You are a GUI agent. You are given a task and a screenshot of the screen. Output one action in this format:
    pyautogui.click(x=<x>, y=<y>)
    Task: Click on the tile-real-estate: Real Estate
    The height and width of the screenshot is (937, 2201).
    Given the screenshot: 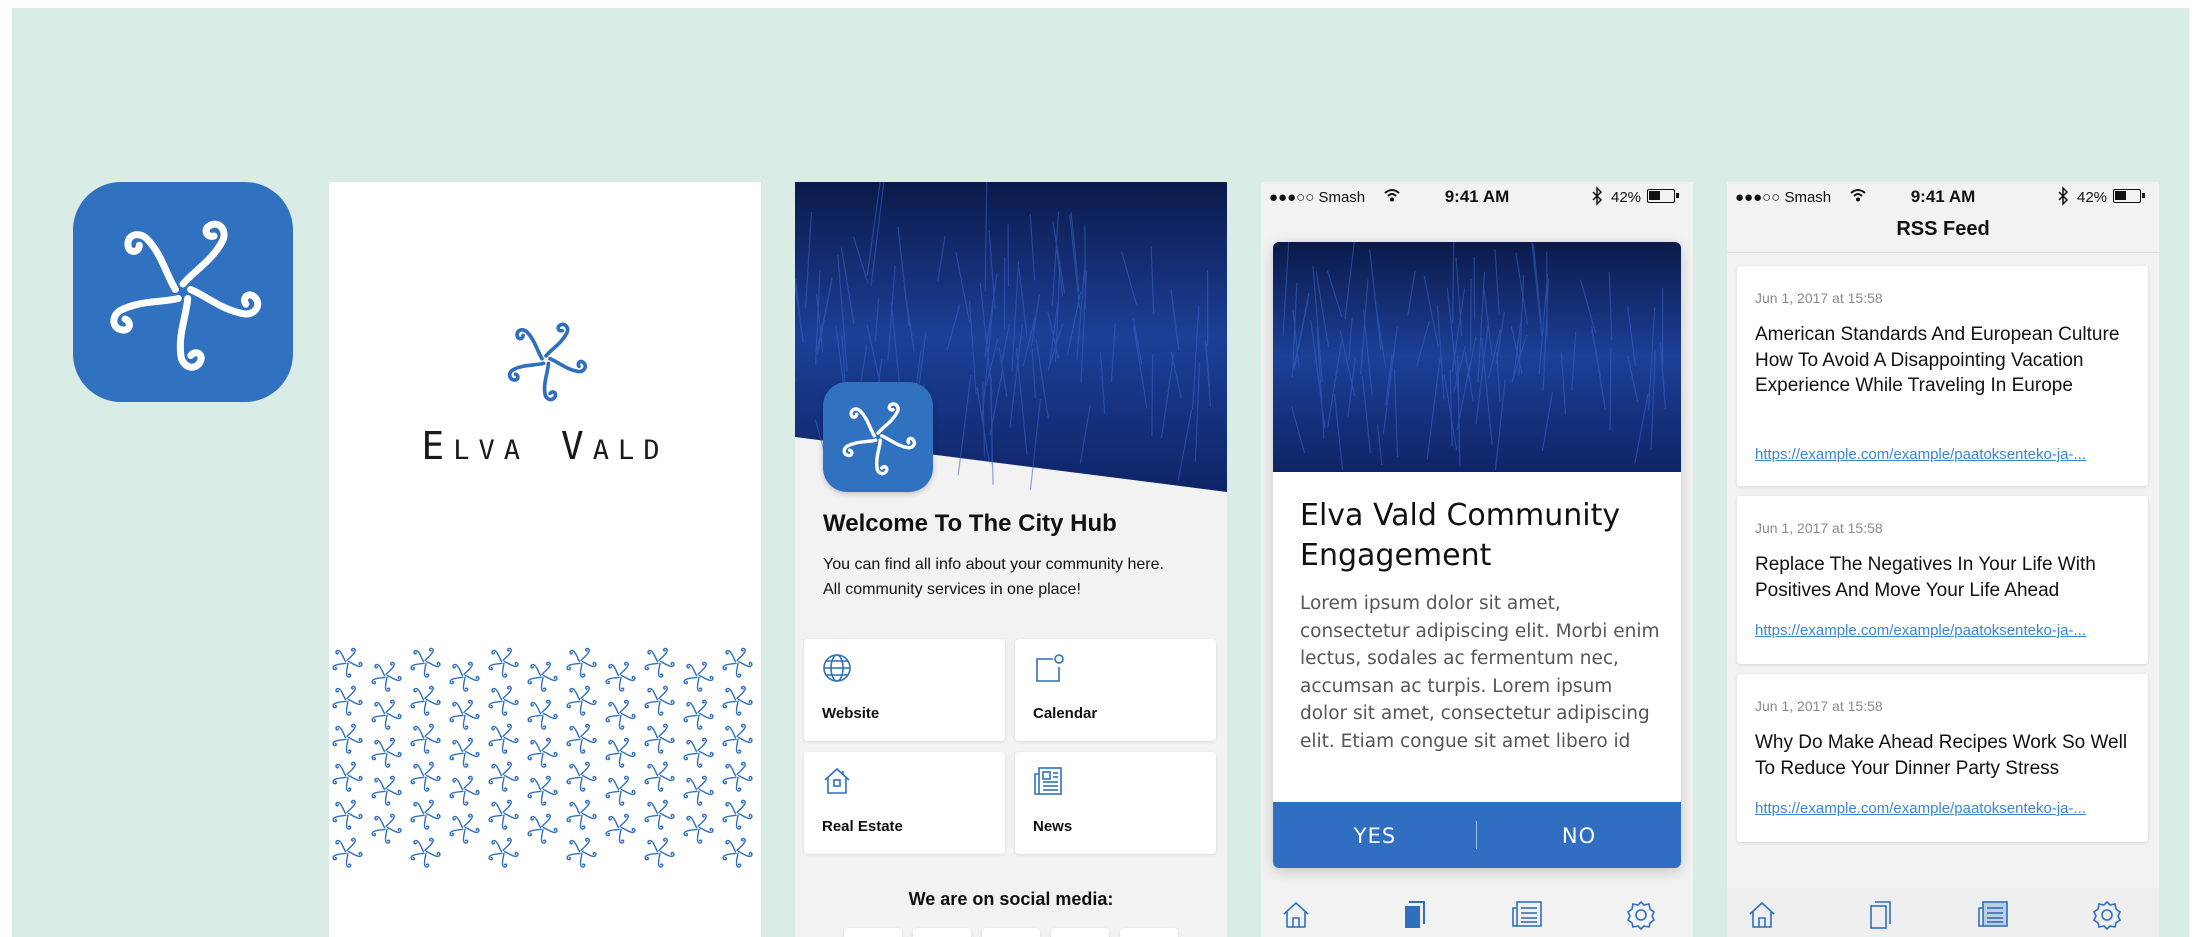 What is the action you would take?
    pyautogui.click(x=904, y=803)
    